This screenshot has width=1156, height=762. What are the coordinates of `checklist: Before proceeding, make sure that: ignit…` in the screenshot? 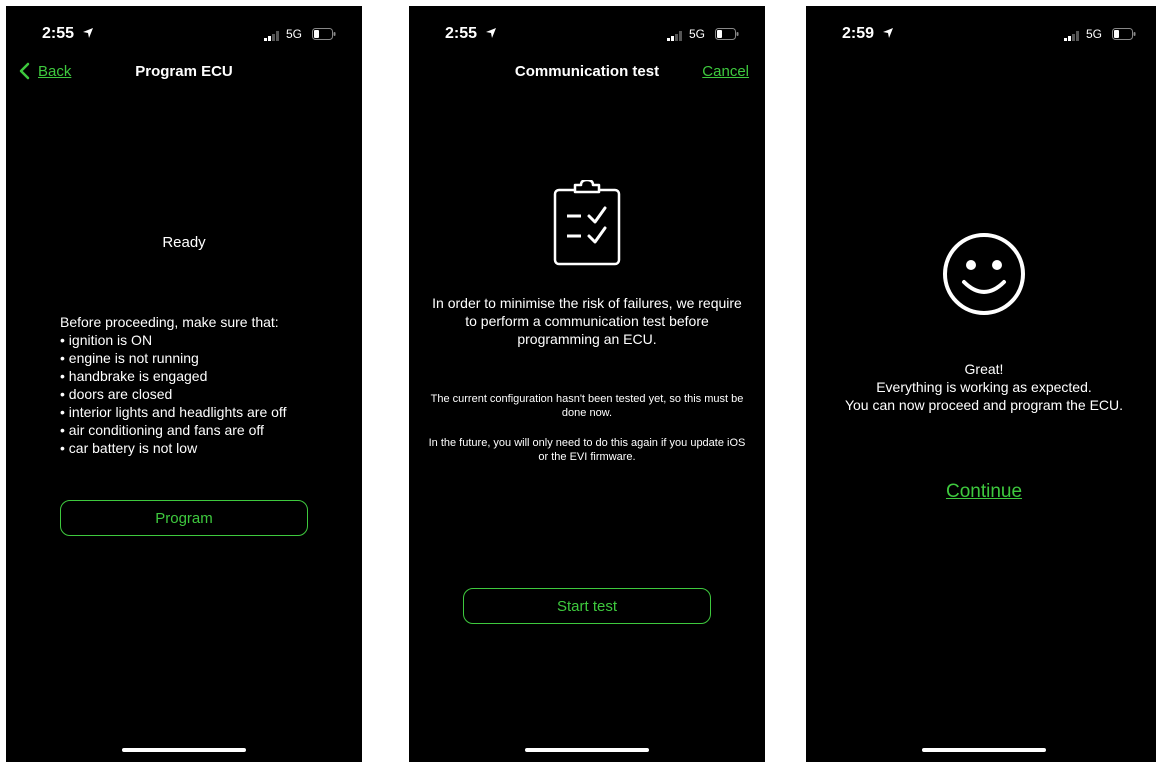 It's located at (173, 385).